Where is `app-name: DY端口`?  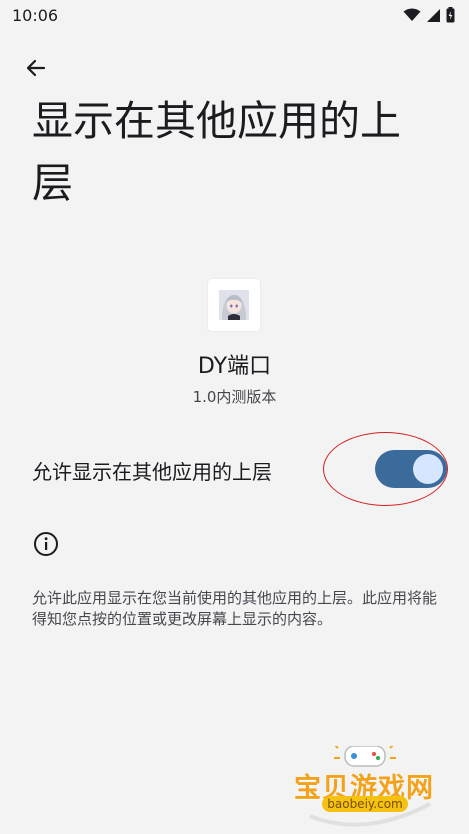
app-name: DY端口 is located at coordinates (234, 366).